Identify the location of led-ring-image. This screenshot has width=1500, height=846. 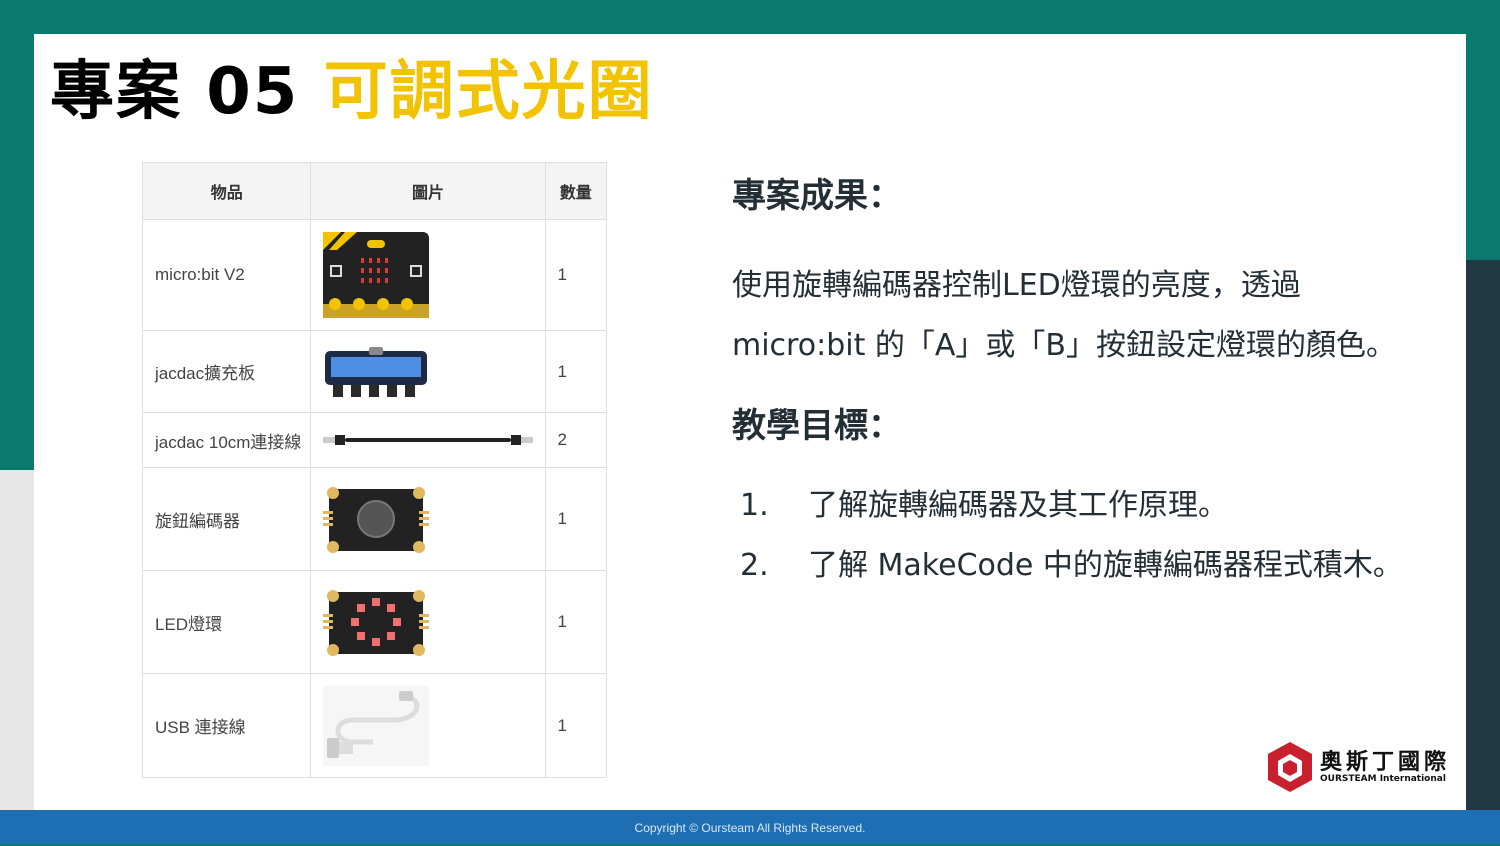
(428, 622).